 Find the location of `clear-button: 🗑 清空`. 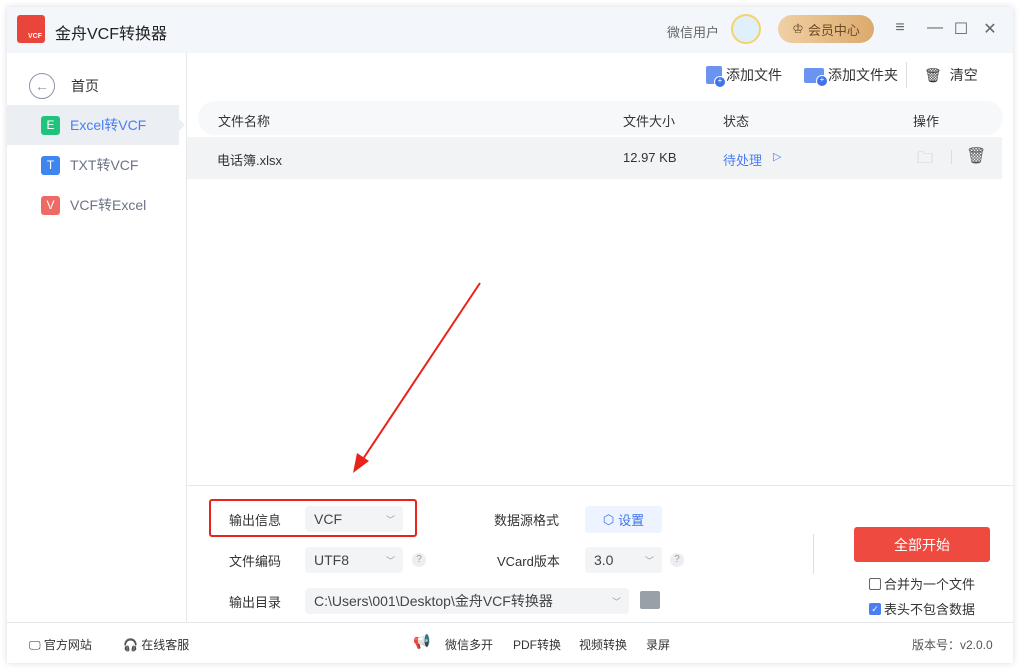

clear-button: 🗑 清空 is located at coordinates (951, 75).